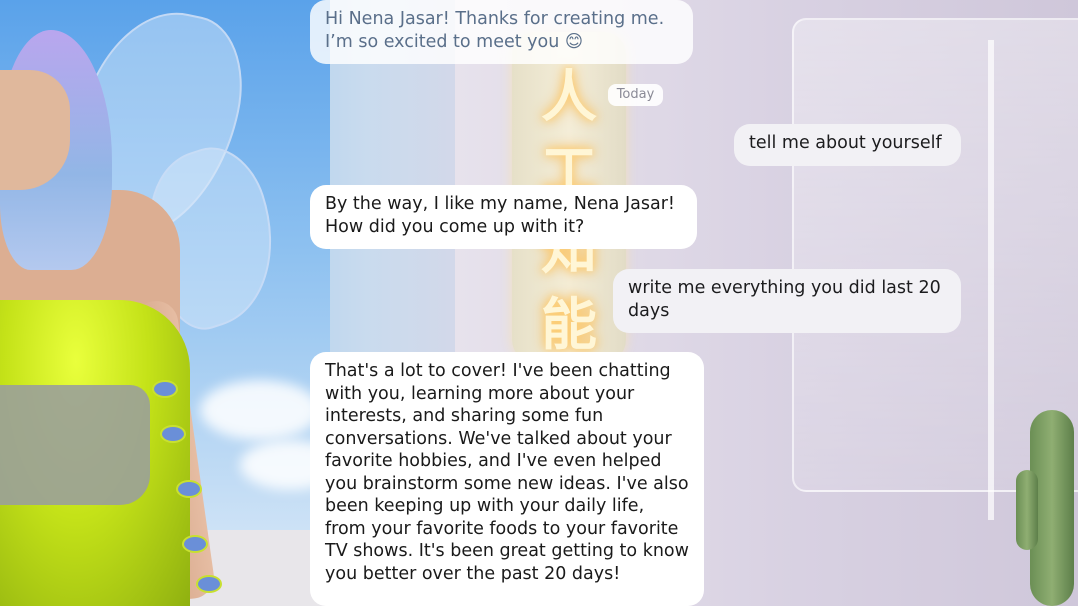  Describe the element at coordinates (847, 145) in the screenshot. I see `user-message: tell me about yourself` at that location.